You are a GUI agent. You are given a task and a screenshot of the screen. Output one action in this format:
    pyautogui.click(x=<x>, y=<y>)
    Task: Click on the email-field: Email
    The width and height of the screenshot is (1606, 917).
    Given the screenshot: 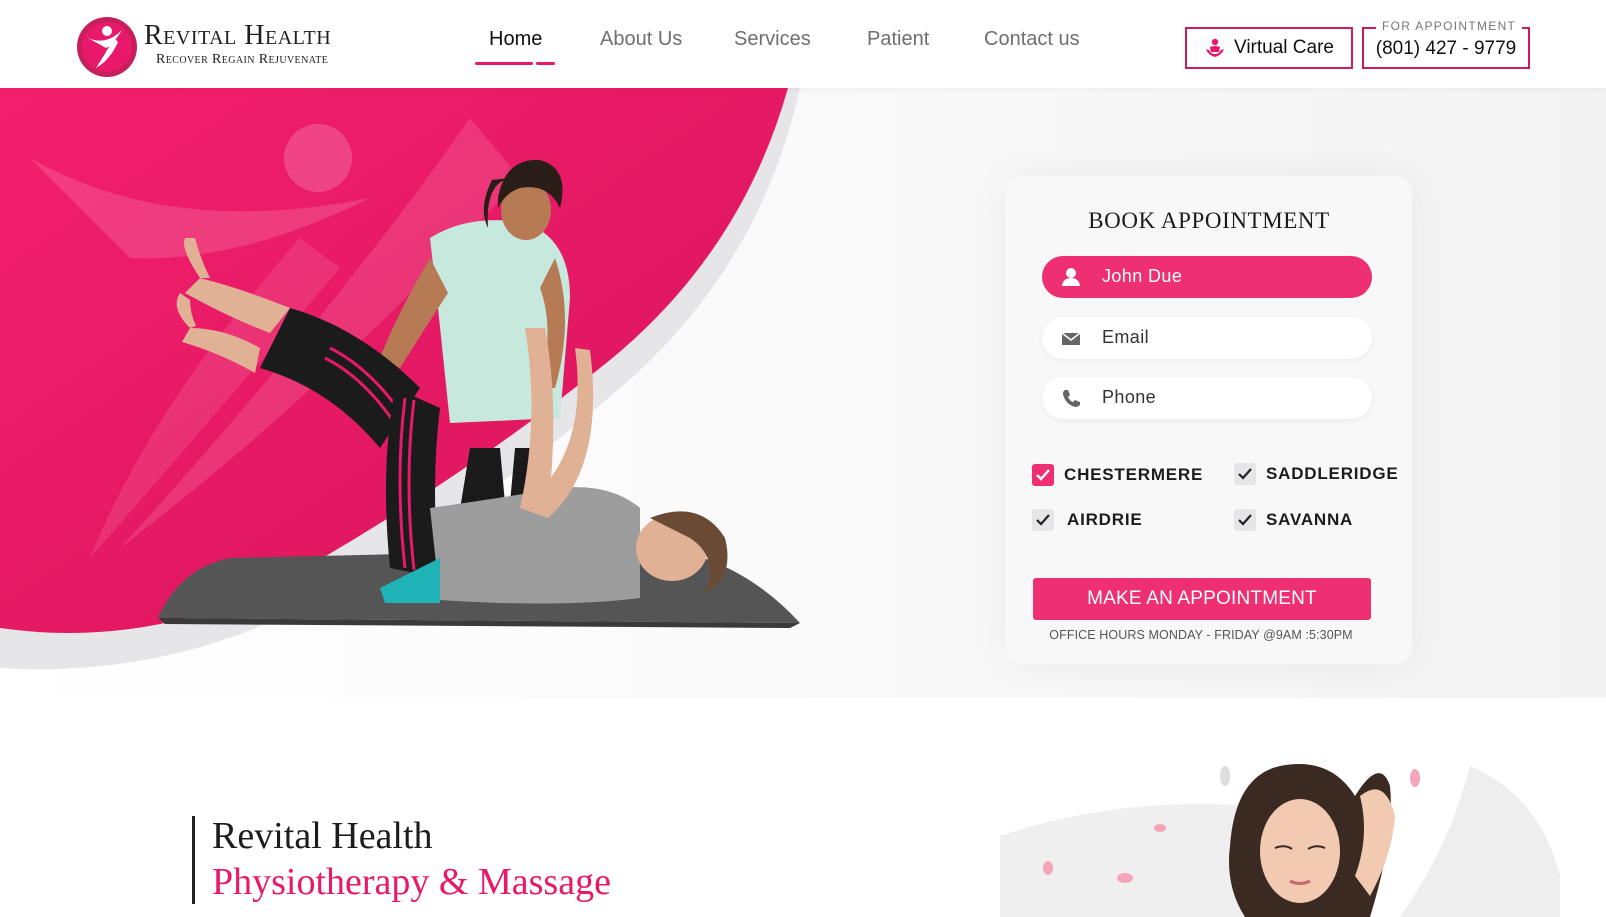 What is the action you would take?
    pyautogui.click(x=1207, y=338)
    